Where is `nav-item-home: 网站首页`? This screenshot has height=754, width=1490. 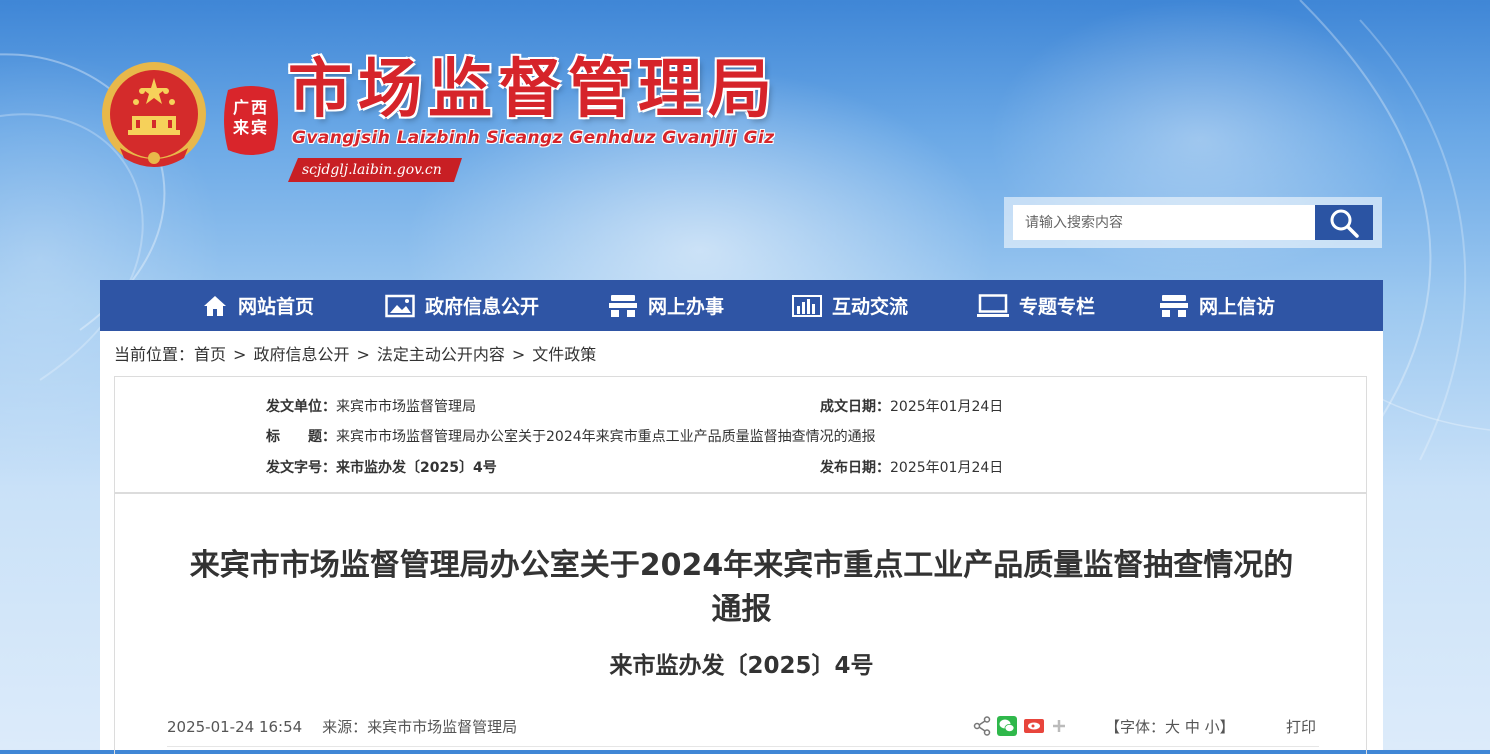
nav-item-home: 网站首页 is located at coordinates (258, 305).